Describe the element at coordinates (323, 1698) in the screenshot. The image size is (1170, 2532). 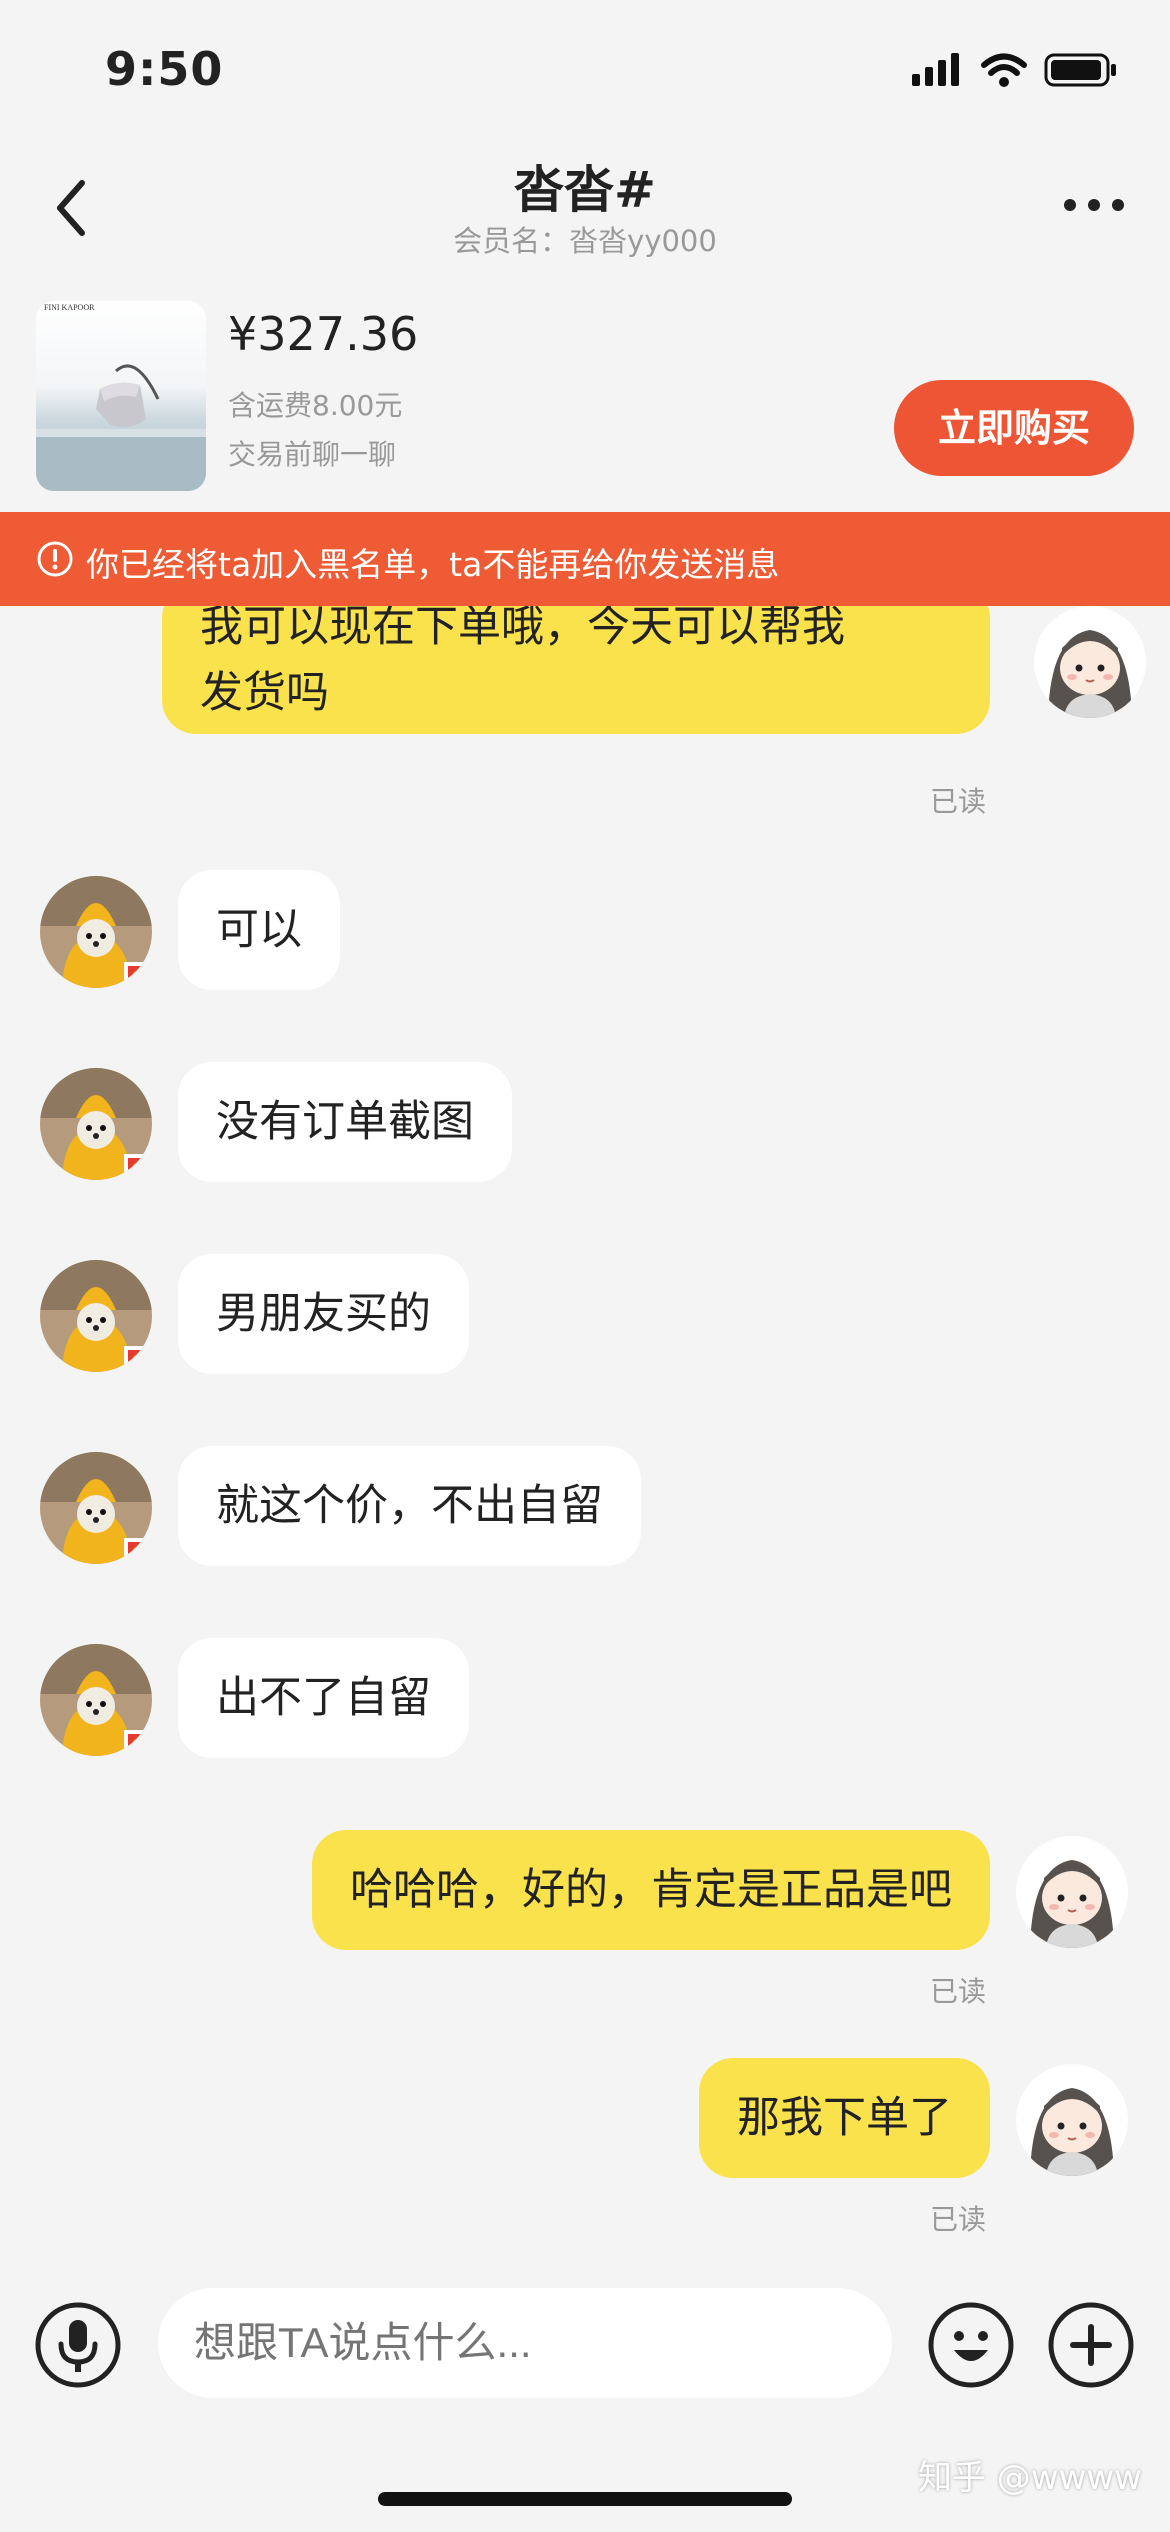
I see `their-message-bubble: 出不了自留` at that location.